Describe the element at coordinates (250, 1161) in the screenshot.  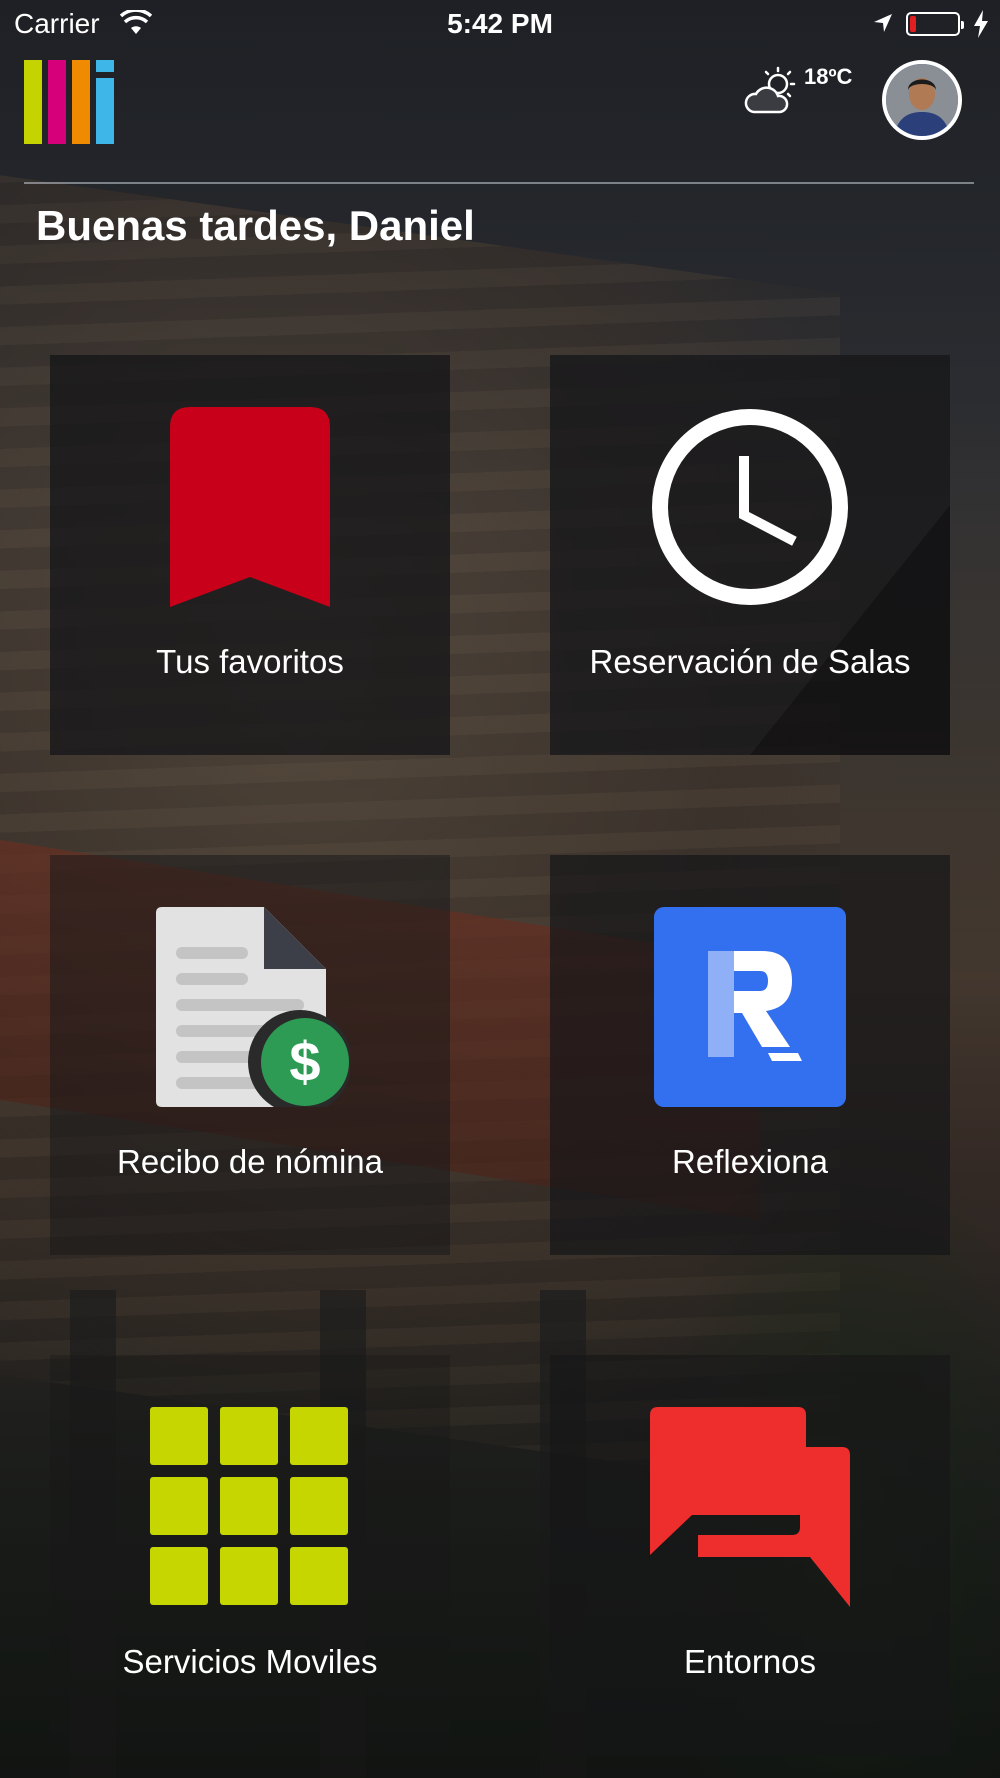
I see `tile-label: Recibo de nómina` at that location.